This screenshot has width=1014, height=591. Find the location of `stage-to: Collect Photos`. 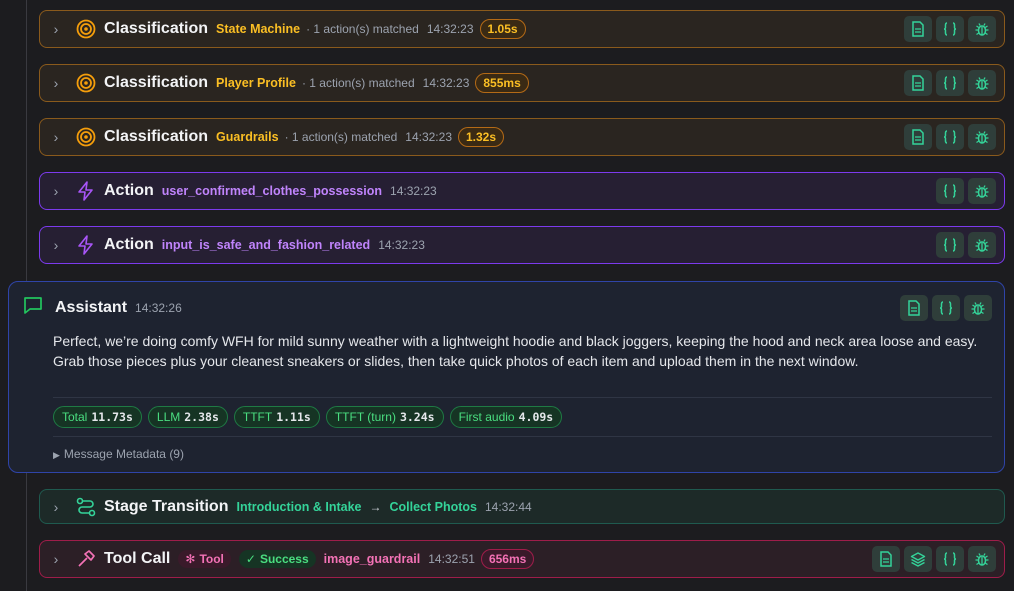

stage-to: Collect Photos is located at coordinates (433, 506).